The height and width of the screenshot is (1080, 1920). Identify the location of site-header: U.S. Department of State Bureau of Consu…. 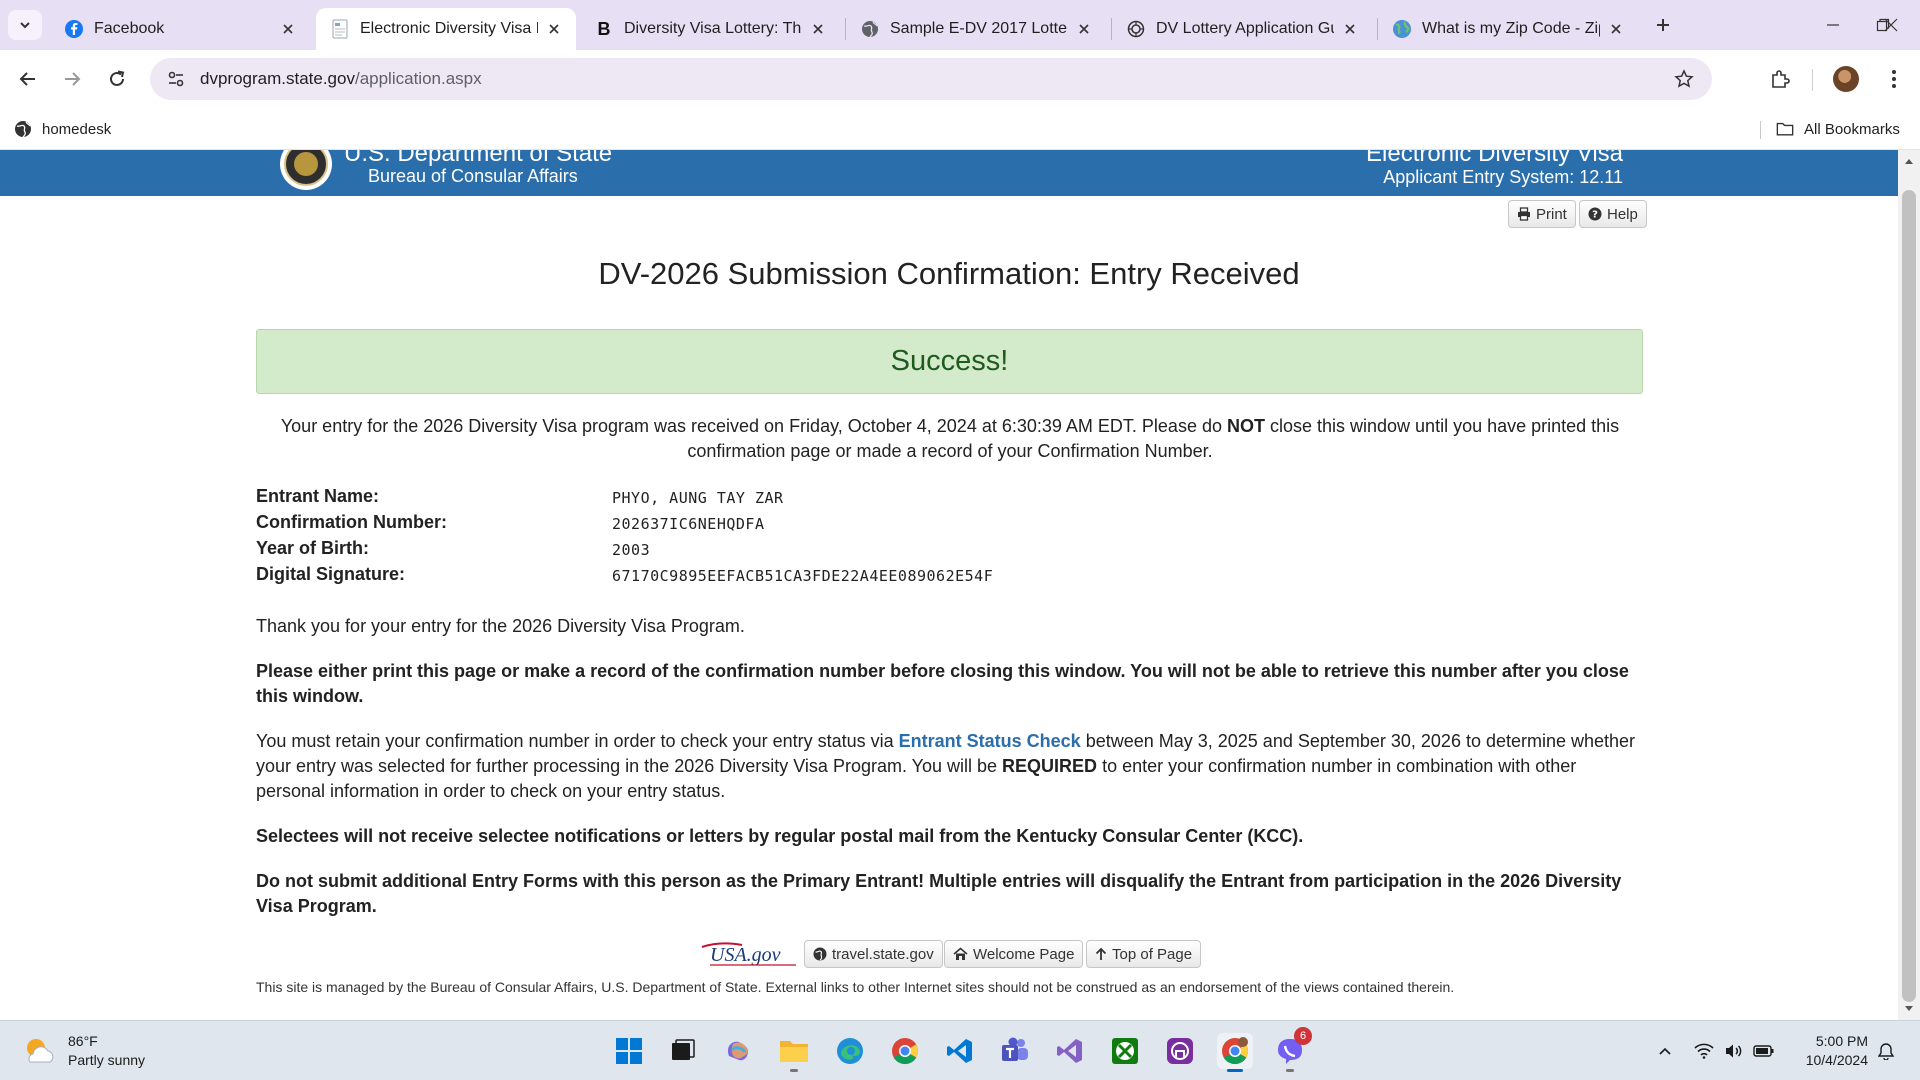
(949, 173).